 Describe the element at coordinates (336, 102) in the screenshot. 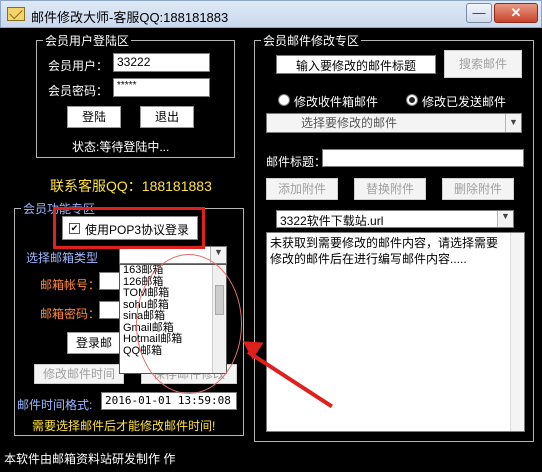

I see `radio-inbox-label: 修改收件箱邮件` at that location.